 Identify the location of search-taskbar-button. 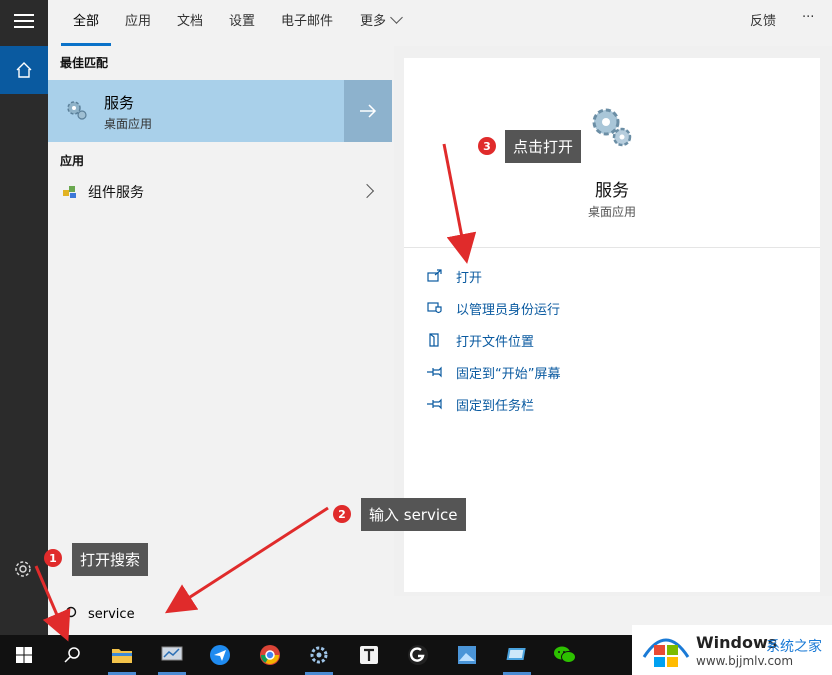
(72, 655).